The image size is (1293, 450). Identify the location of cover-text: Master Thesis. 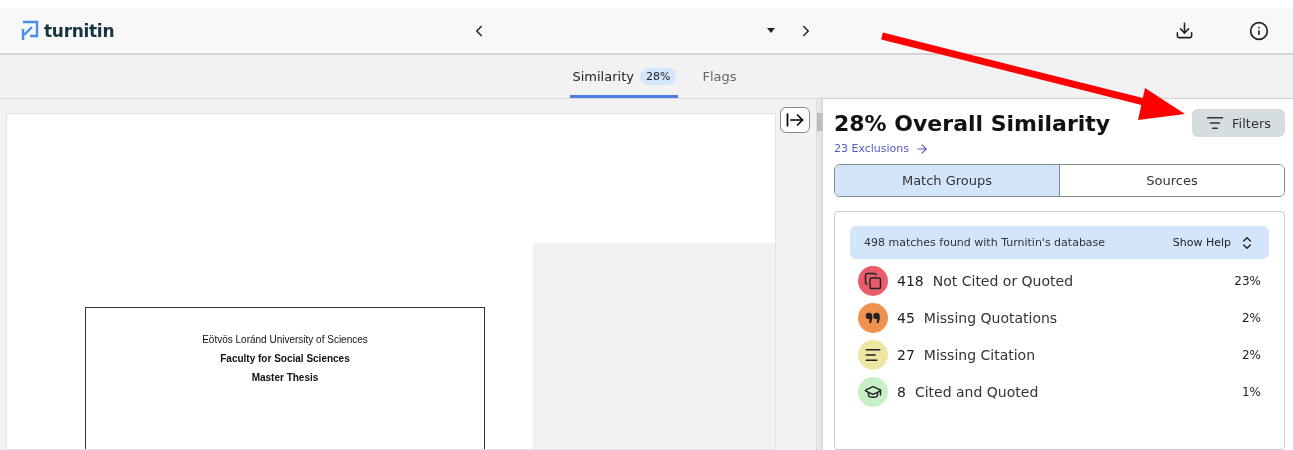
(285, 377).